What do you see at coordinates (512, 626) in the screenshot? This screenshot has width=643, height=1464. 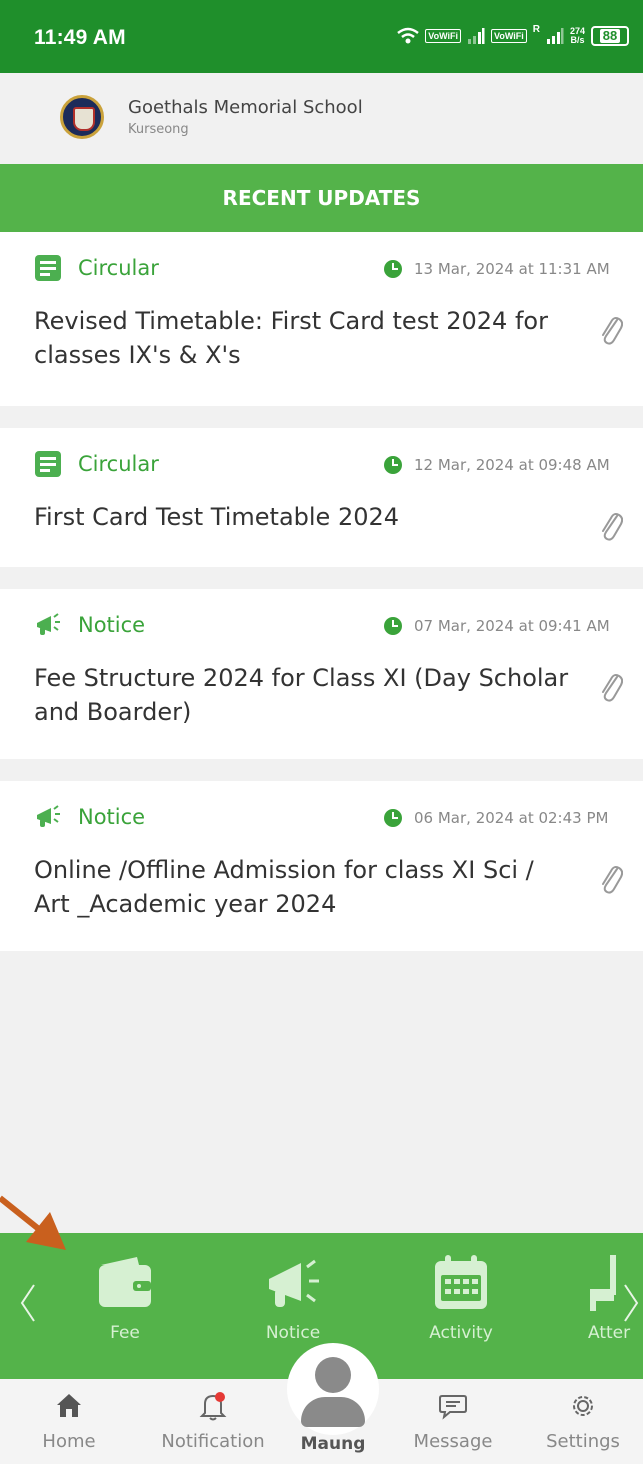 I see `update-date: 07 Mar, 2024 at 09:41 AM` at bounding box center [512, 626].